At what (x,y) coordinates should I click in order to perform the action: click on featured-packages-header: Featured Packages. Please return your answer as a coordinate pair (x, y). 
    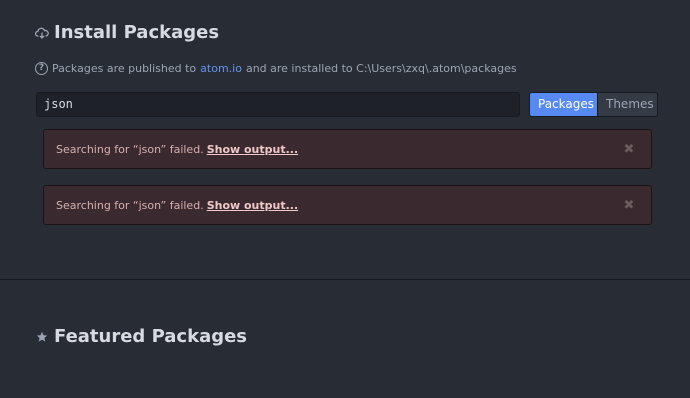
    Looking at the image, I should click on (141, 336).